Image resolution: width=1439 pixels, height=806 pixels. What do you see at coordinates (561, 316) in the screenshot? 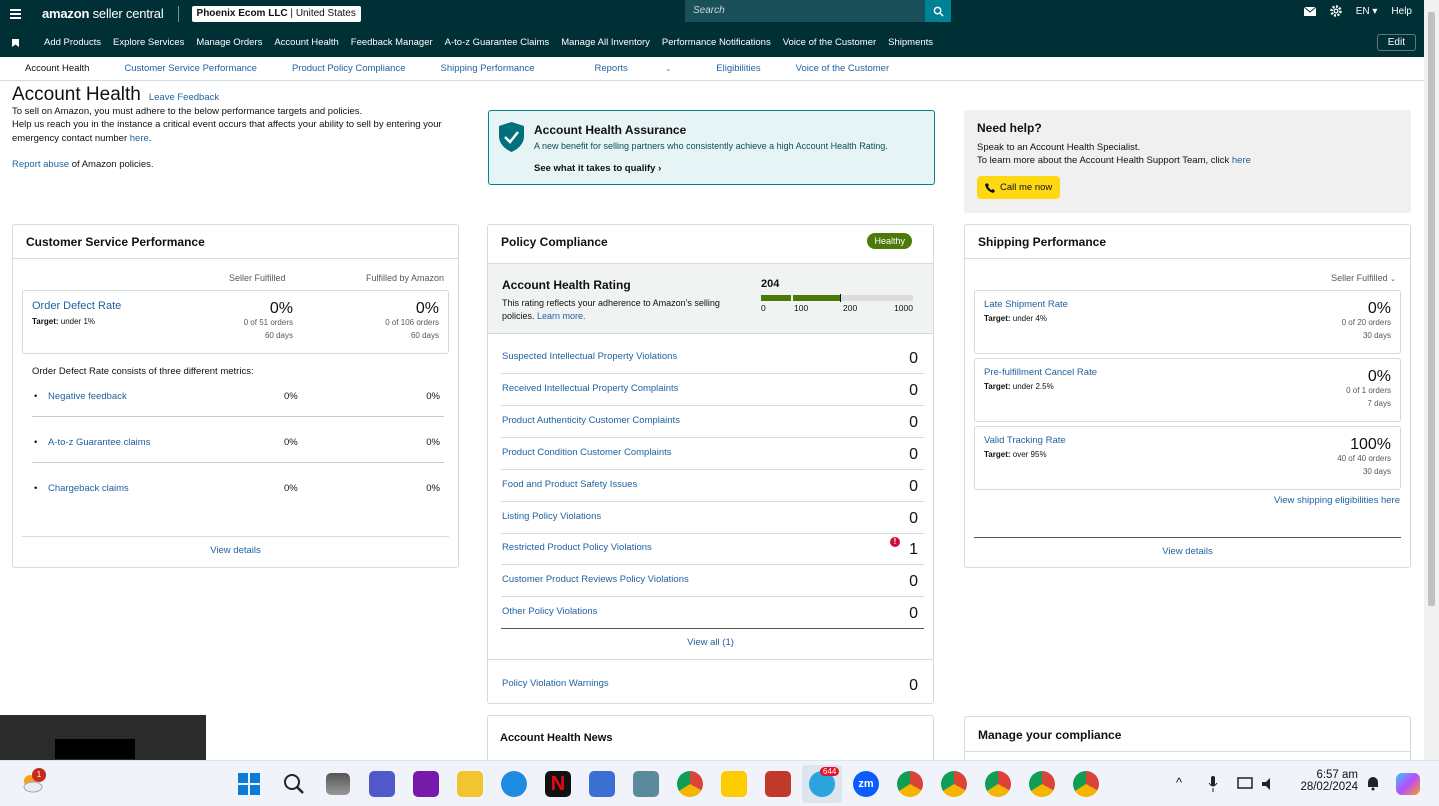
I see `ahr-learn-more-link: Learn more.` at bounding box center [561, 316].